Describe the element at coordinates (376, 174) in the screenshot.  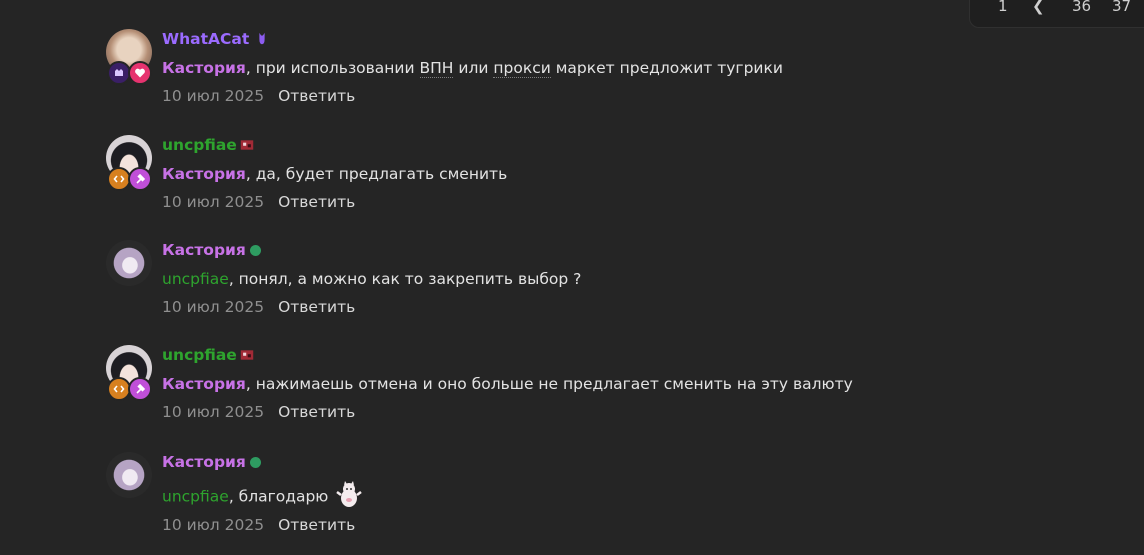
I see `comment-text-part: , да, будет предлагать сменить` at that location.